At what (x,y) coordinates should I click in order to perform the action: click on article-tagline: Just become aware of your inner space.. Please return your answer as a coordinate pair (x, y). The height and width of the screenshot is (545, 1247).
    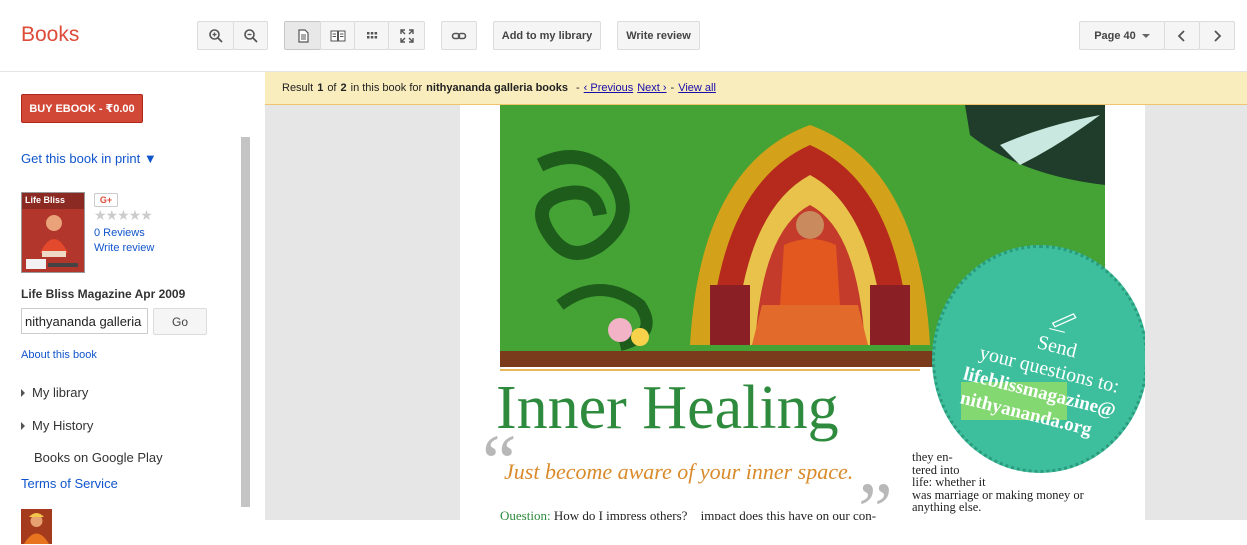
    Looking at the image, I should click on (679, 471).